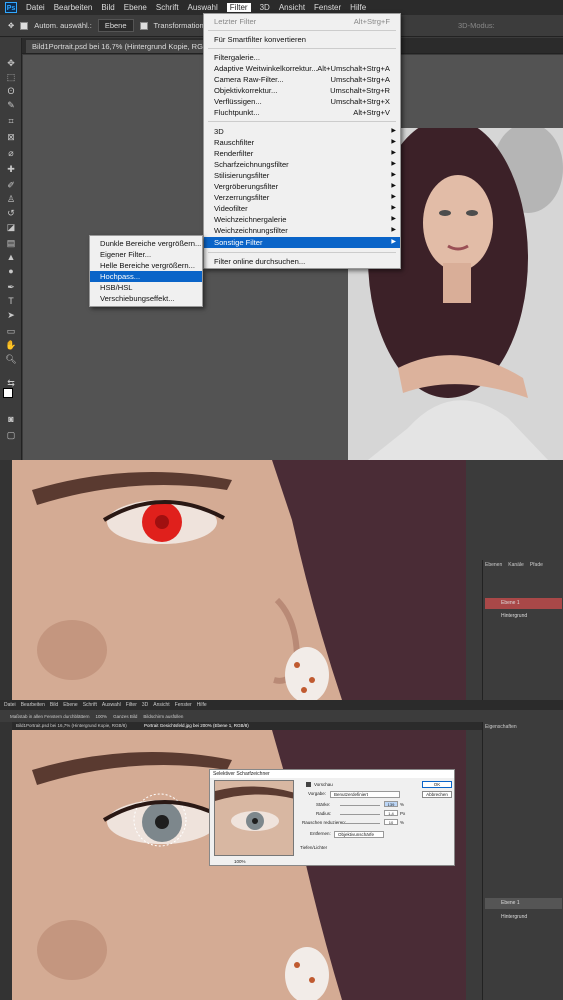 The image size is (563, 1000). I want to click on menu-item-objektivkorrektur: Objektivkorrektur... Umschalt+Strg+R, so click(302, 90).